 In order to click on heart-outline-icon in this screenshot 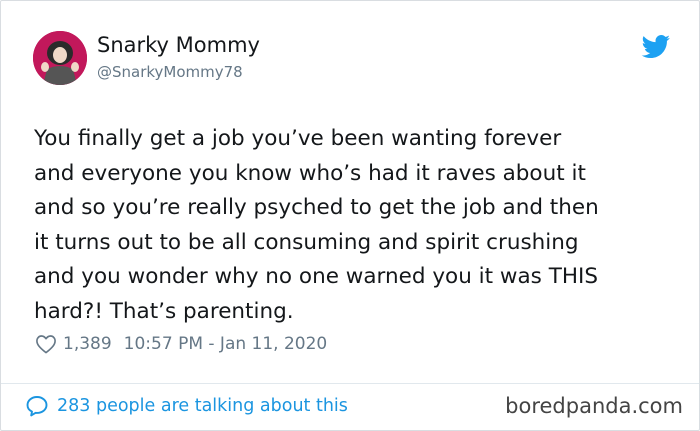, I will do `click(46, 344)`.